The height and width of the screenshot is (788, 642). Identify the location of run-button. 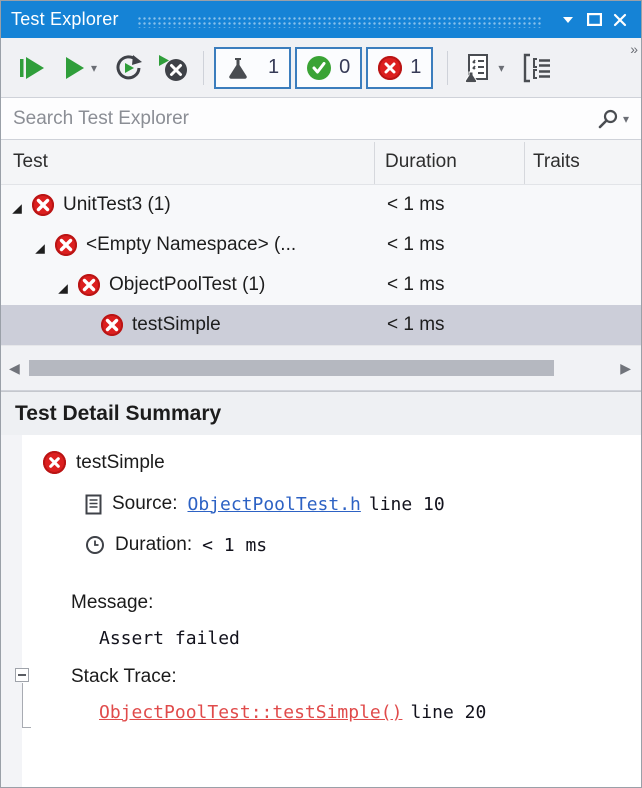
(74, 68).